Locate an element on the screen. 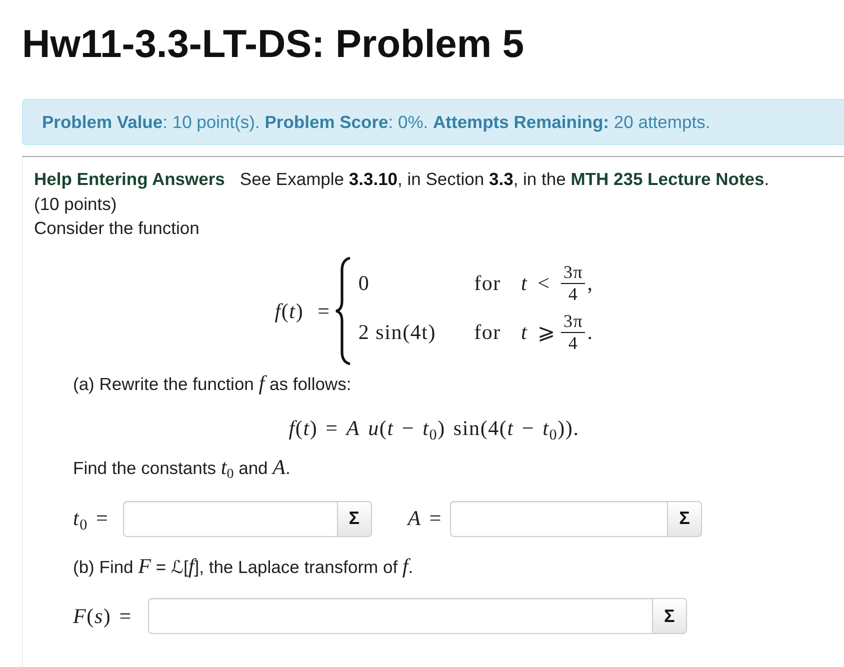 Image resolution: width=844 pixels, height=667 pixels. hint-text: See Example 3.3.10, in Section 3.3, in the MTH 235 Lecture Notes. is located at coordinates (505, 179).